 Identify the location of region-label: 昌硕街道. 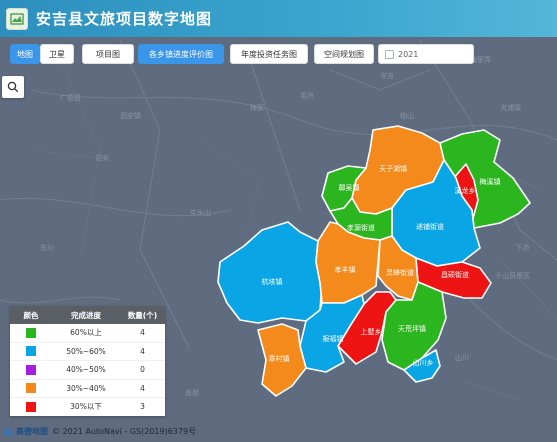
(455, 274).